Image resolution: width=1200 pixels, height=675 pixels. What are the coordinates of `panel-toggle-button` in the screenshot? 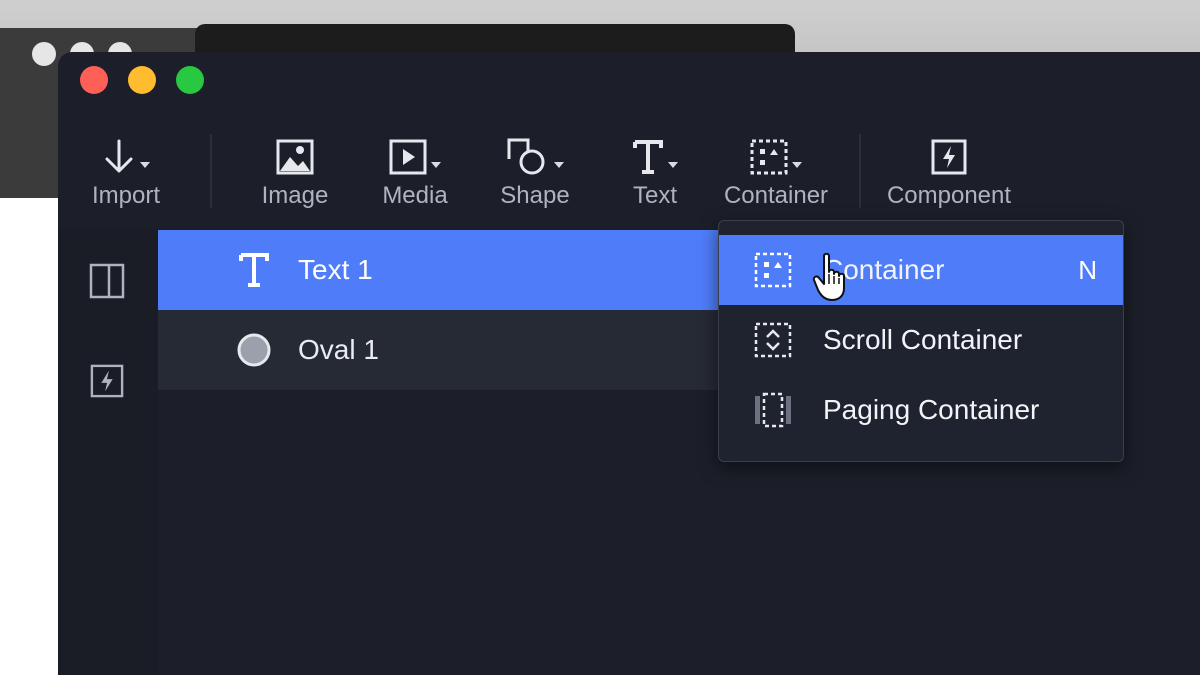 It's located at (107, 281).